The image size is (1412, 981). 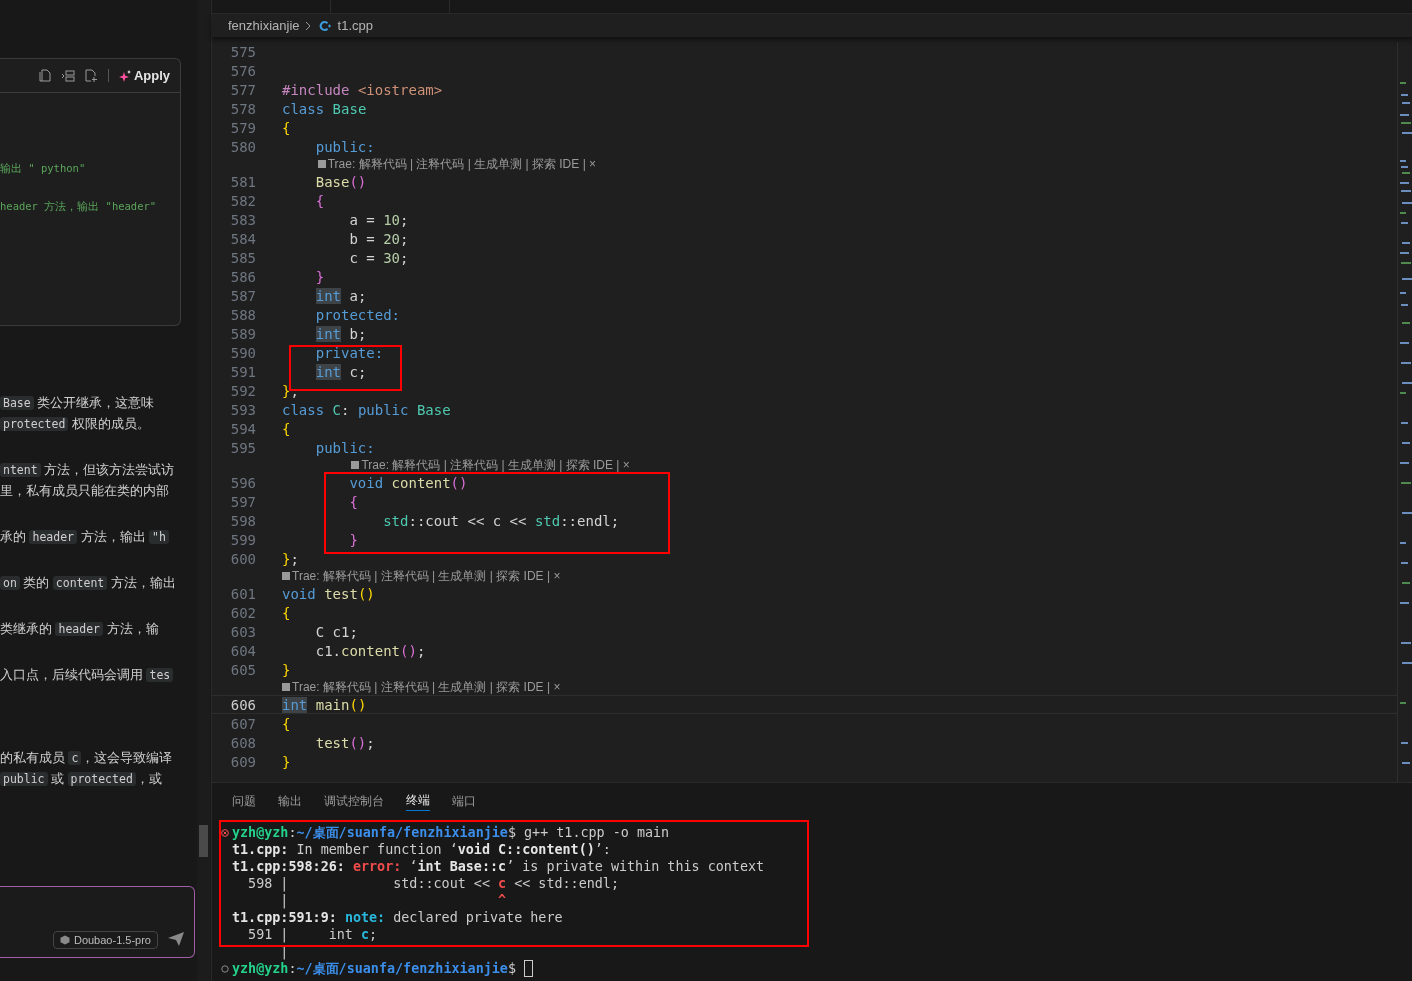 What do you see at coordinates (242, 409) in the screenshot?
I see `line-number: 593` at bounding box center [242, 409].